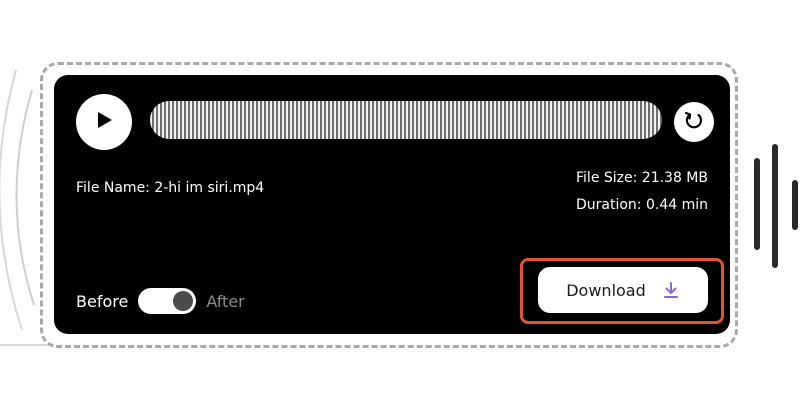  What do you see at coordinates (671, 290) in the screenshot?
I see `download-icon` at bounding box center [671, 290].